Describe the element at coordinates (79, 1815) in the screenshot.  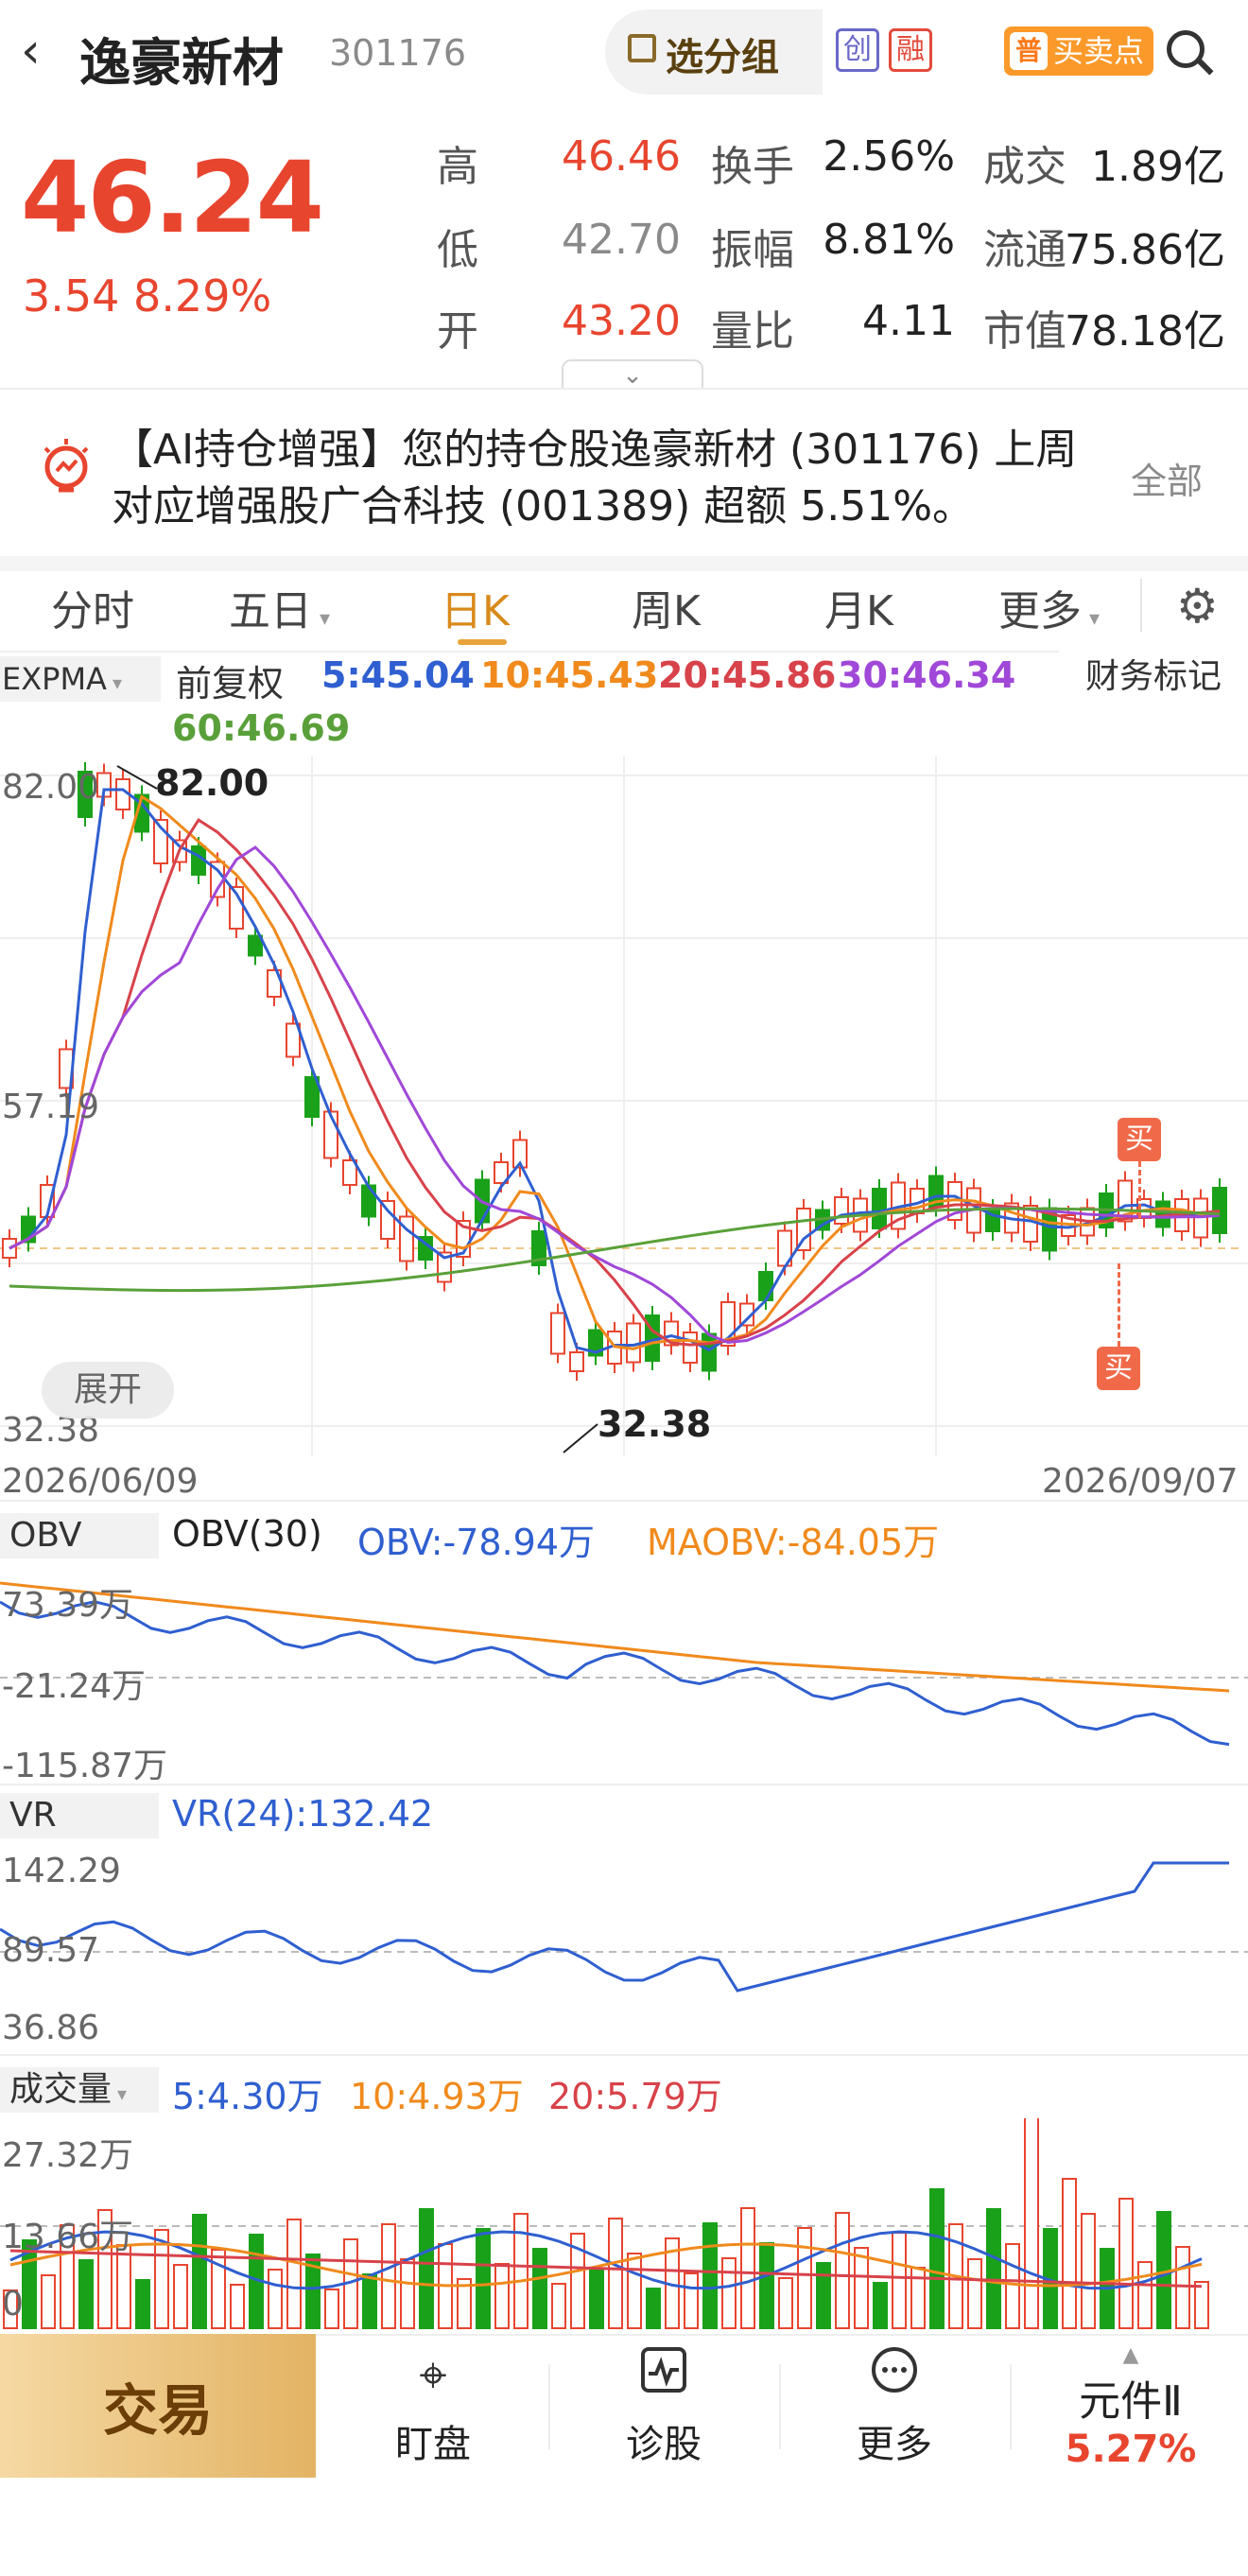
I see `vr-indicator-select: VR` at that location.